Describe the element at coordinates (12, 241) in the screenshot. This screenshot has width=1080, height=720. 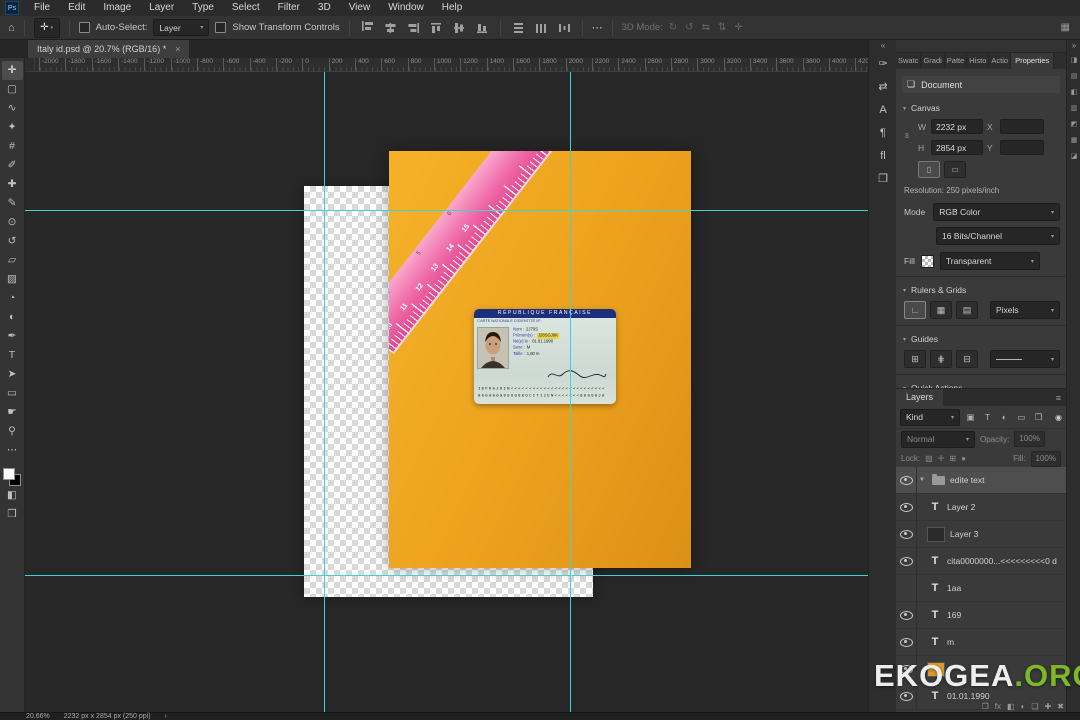
I see `history-brush-tool: ↺` at that location.